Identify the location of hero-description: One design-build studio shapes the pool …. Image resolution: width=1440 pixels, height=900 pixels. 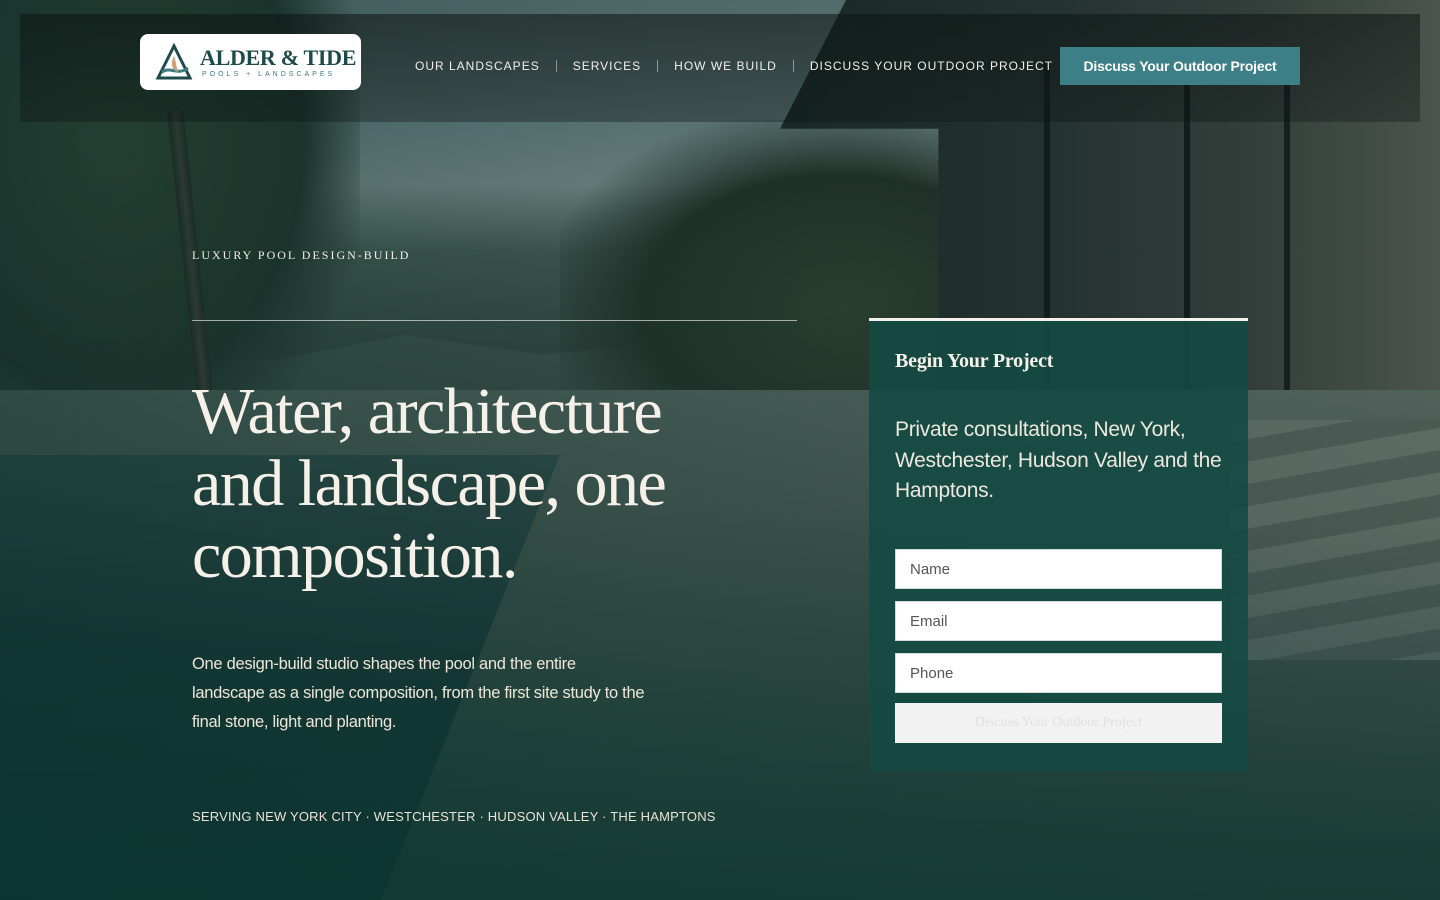
(418, 693).